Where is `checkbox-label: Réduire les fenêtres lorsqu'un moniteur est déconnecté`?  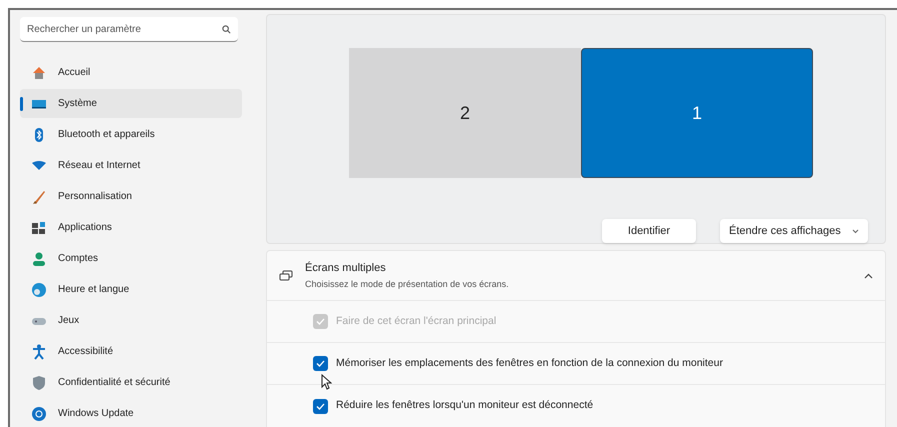 checkbox-label: Réduire les fenêtres lorsqu'un moniteur est déconnecté is located at coordinates (465, 406).